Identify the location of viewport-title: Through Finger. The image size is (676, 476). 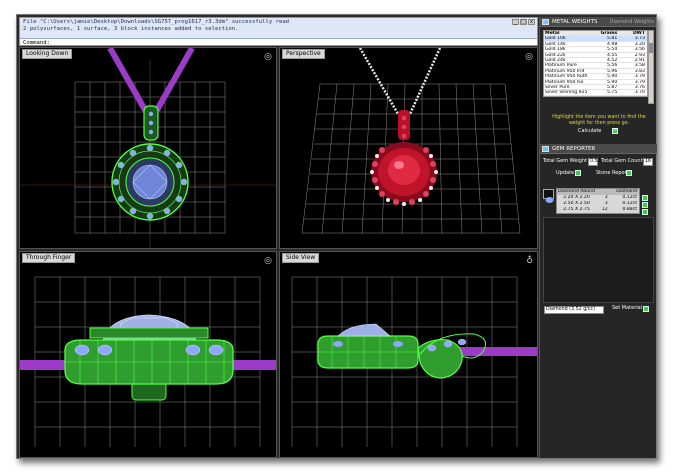
(49, 258).